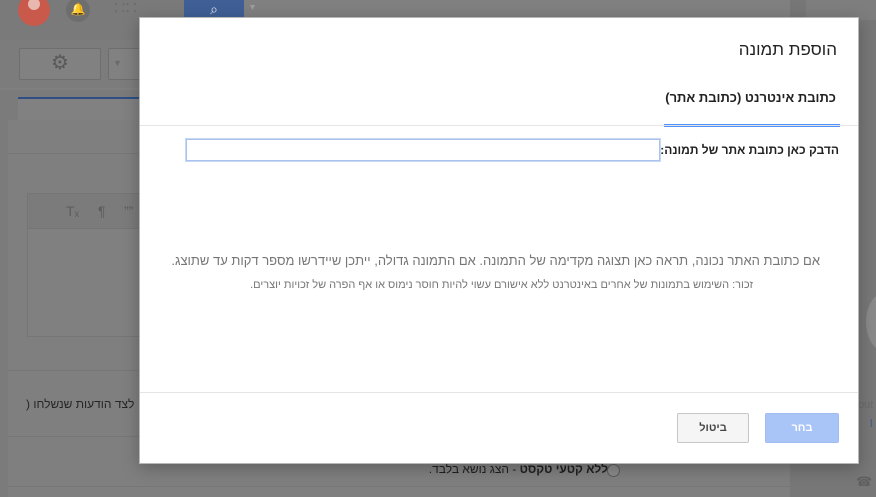 This screenshot has width=876, height=497. What do you see at coordinates (864, 482) in the screenshot?
I see `phone-icon: ☎` at bounding box center [864, 482].